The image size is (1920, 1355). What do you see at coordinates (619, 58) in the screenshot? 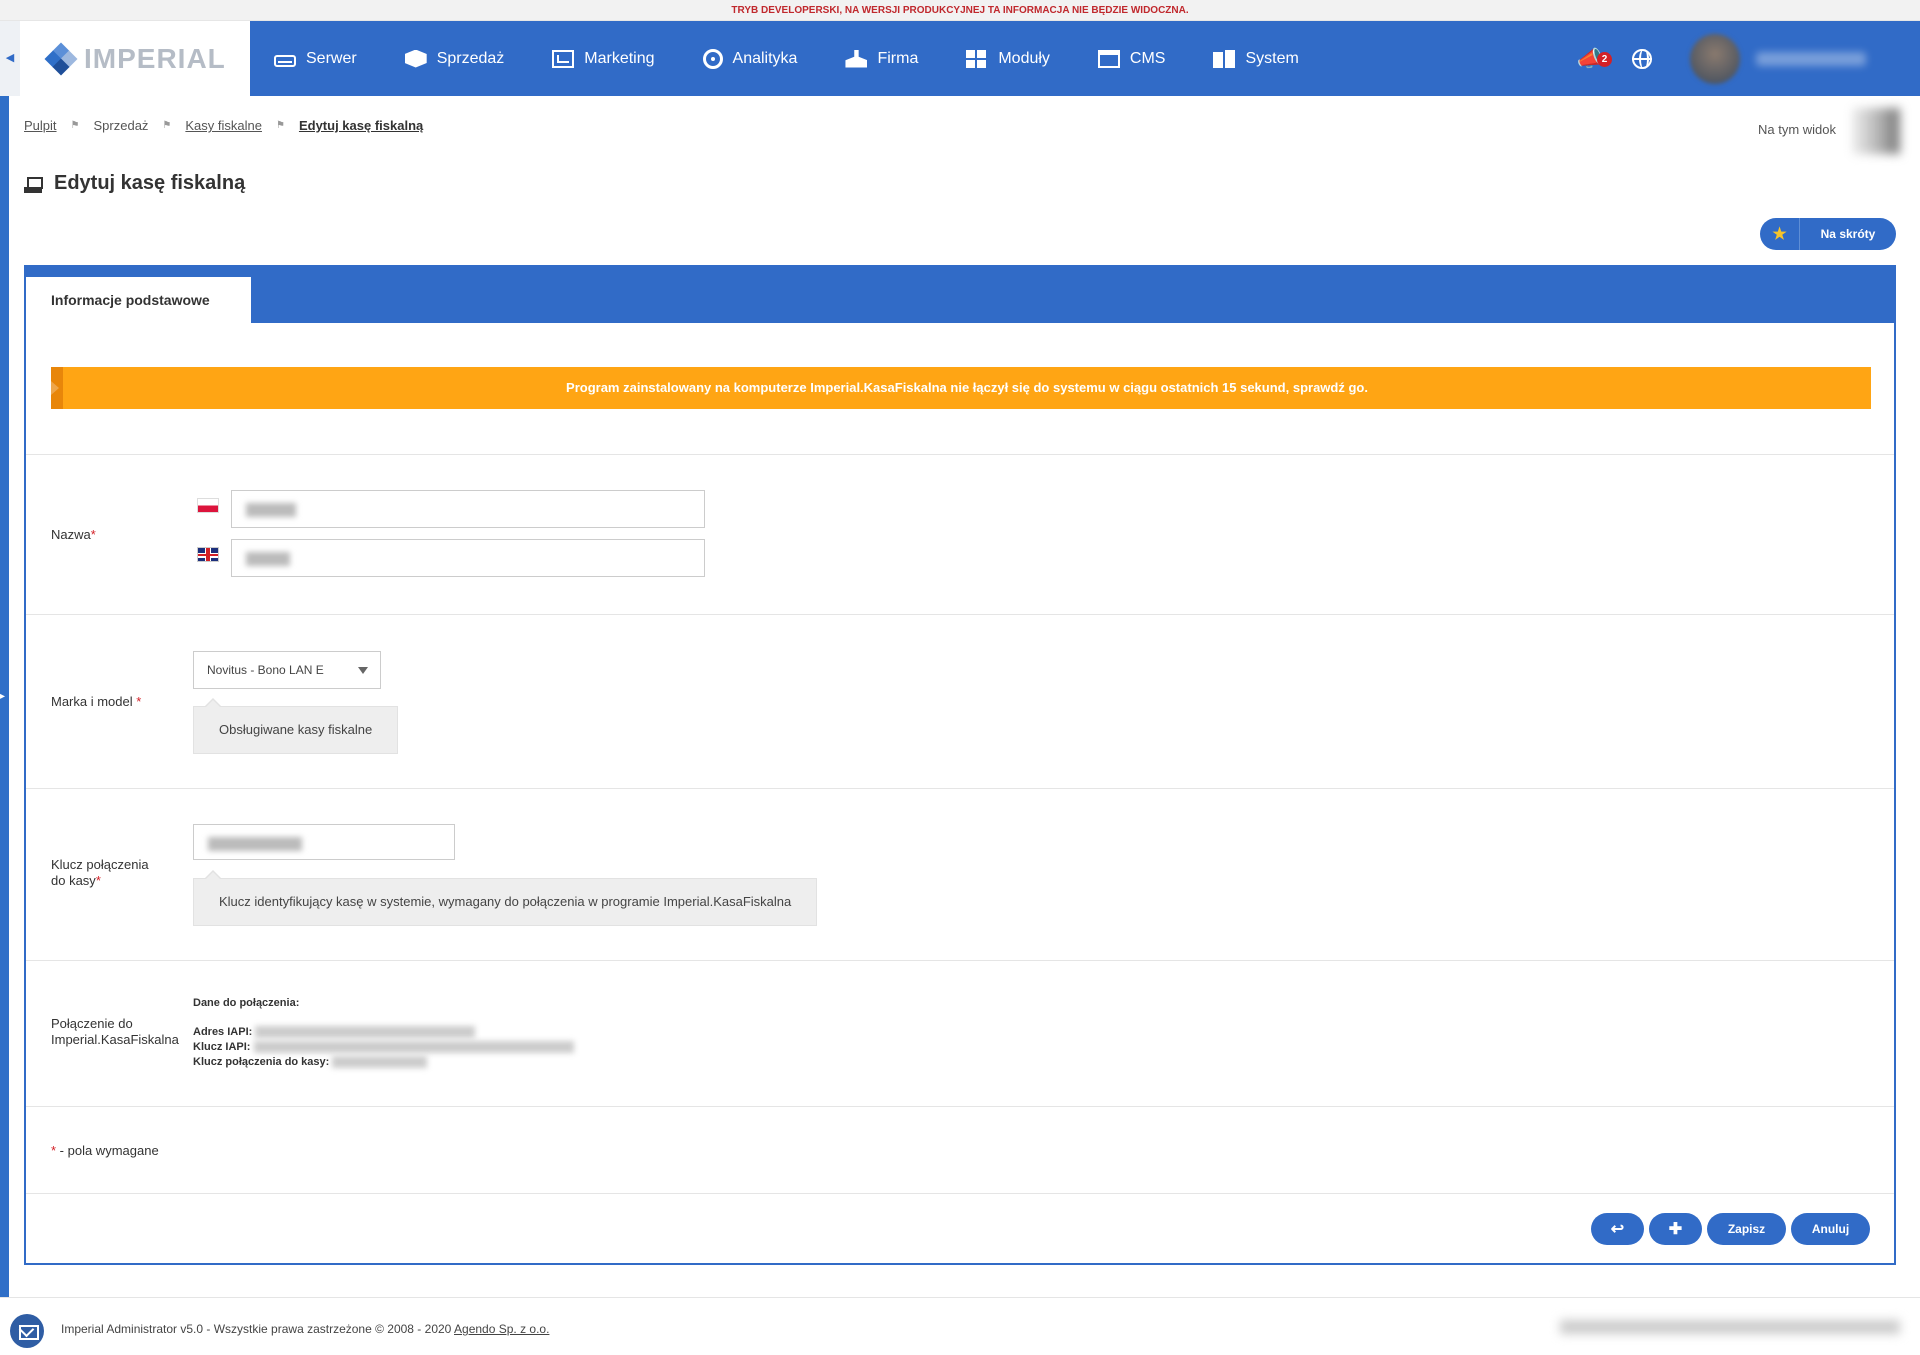
I see `nav-item-label: Marketing` at bounding box center [619, 58].